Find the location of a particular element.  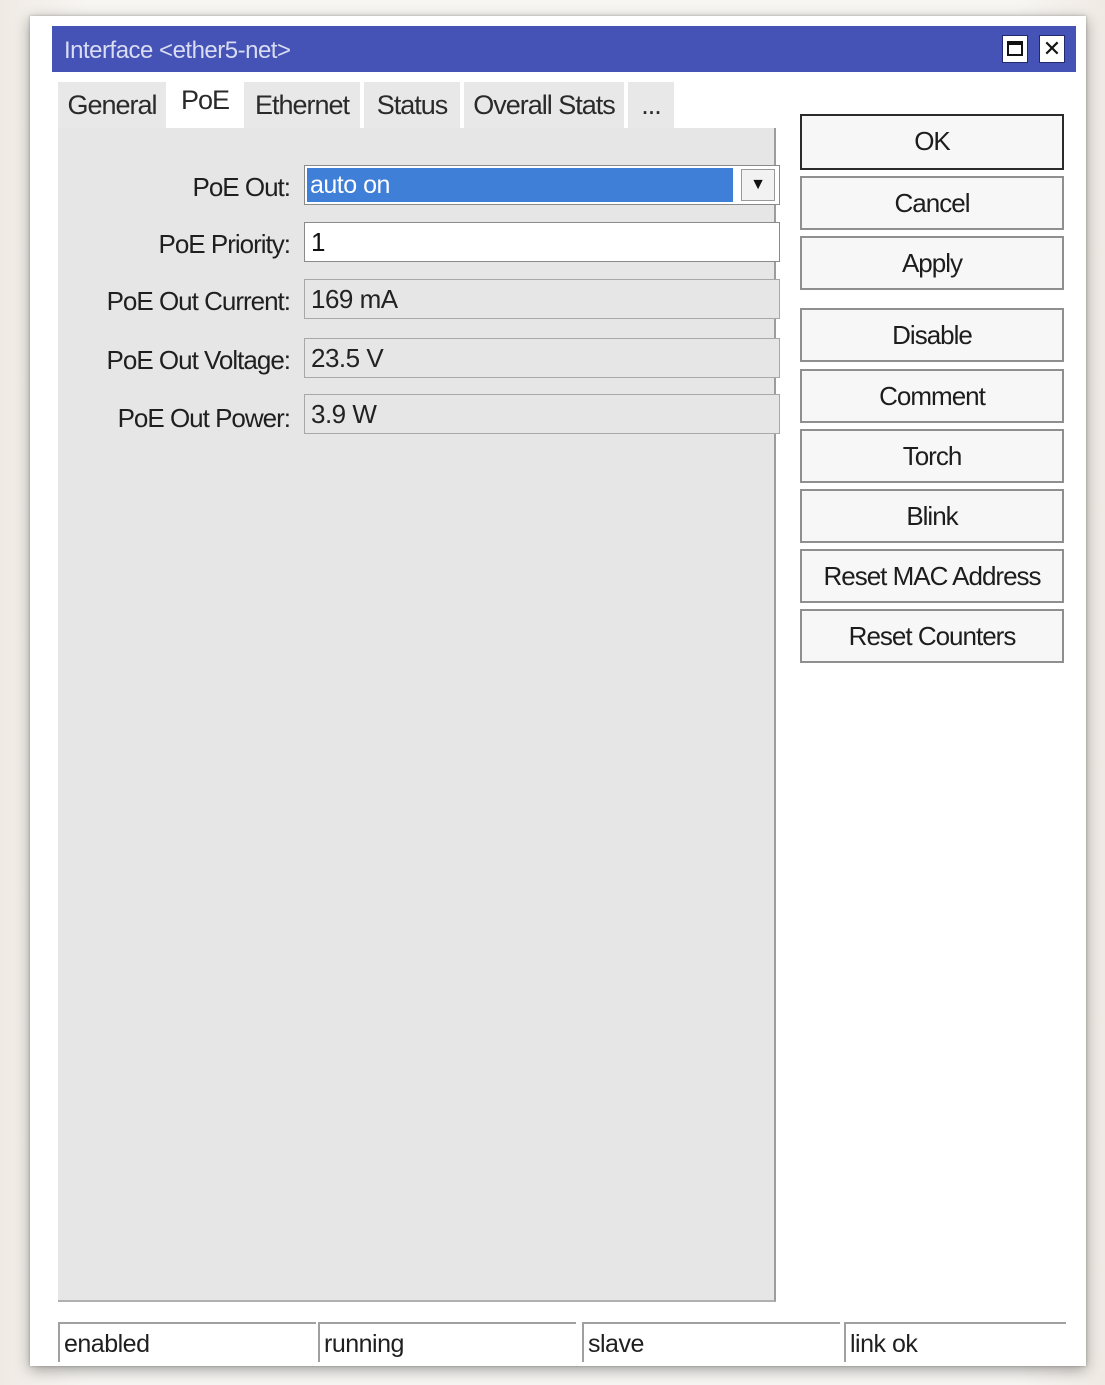

reset-counters-button: Reset Counters is located at coordinates (932, 636).